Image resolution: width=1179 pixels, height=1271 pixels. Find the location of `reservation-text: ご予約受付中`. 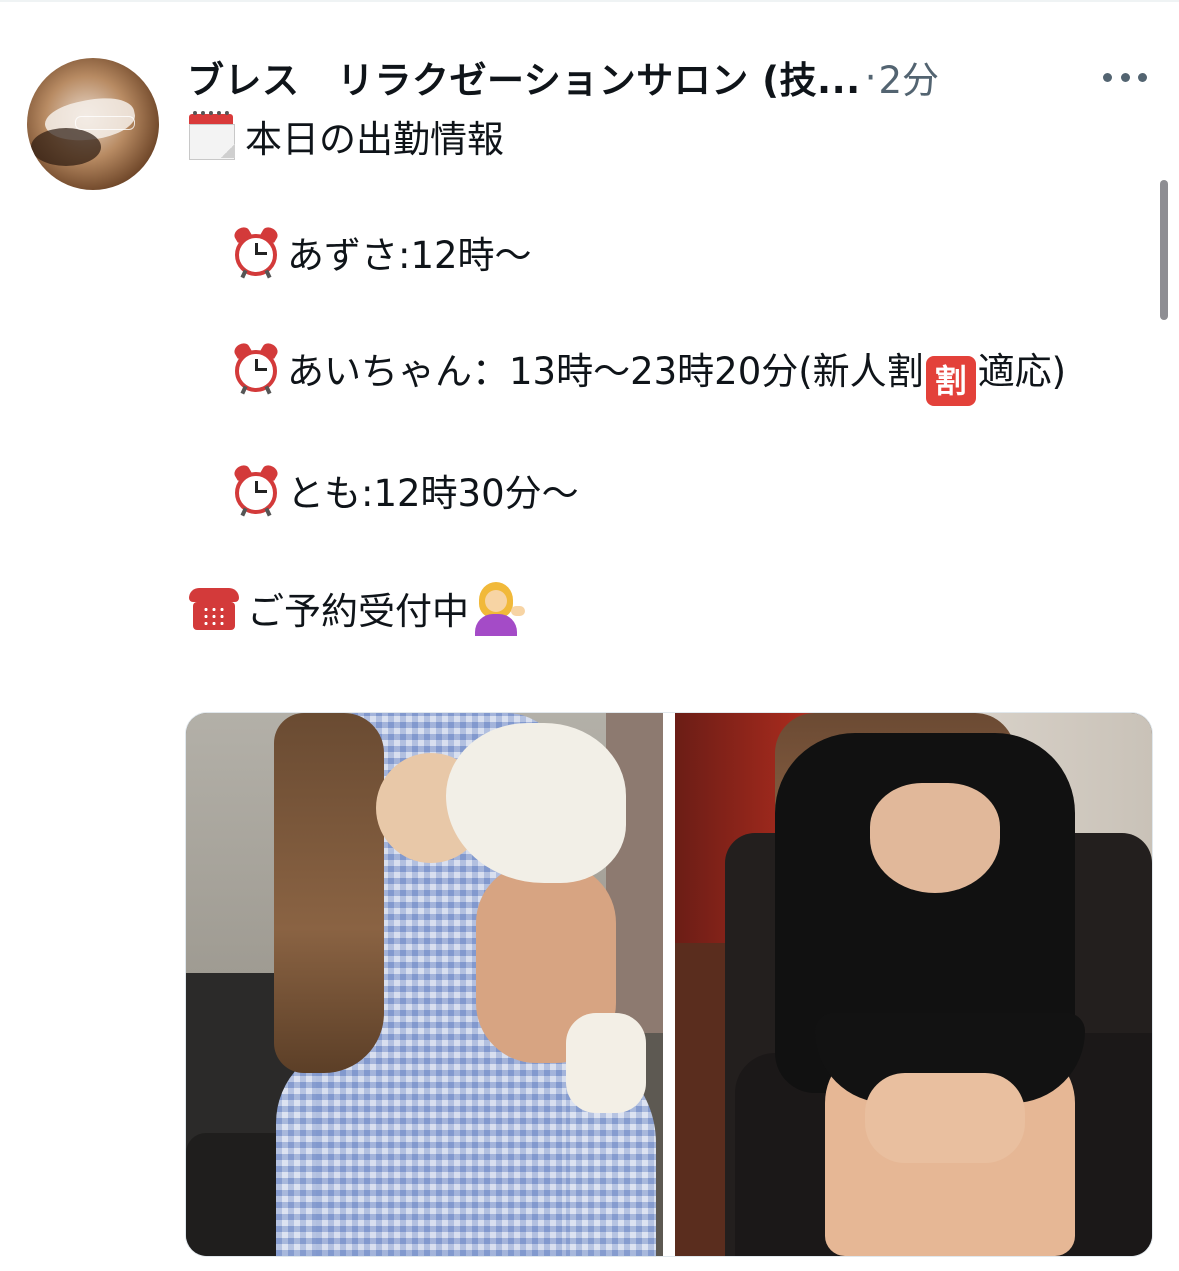

reservation-text: ご予約受付中 is located at coordinates (358, 611).